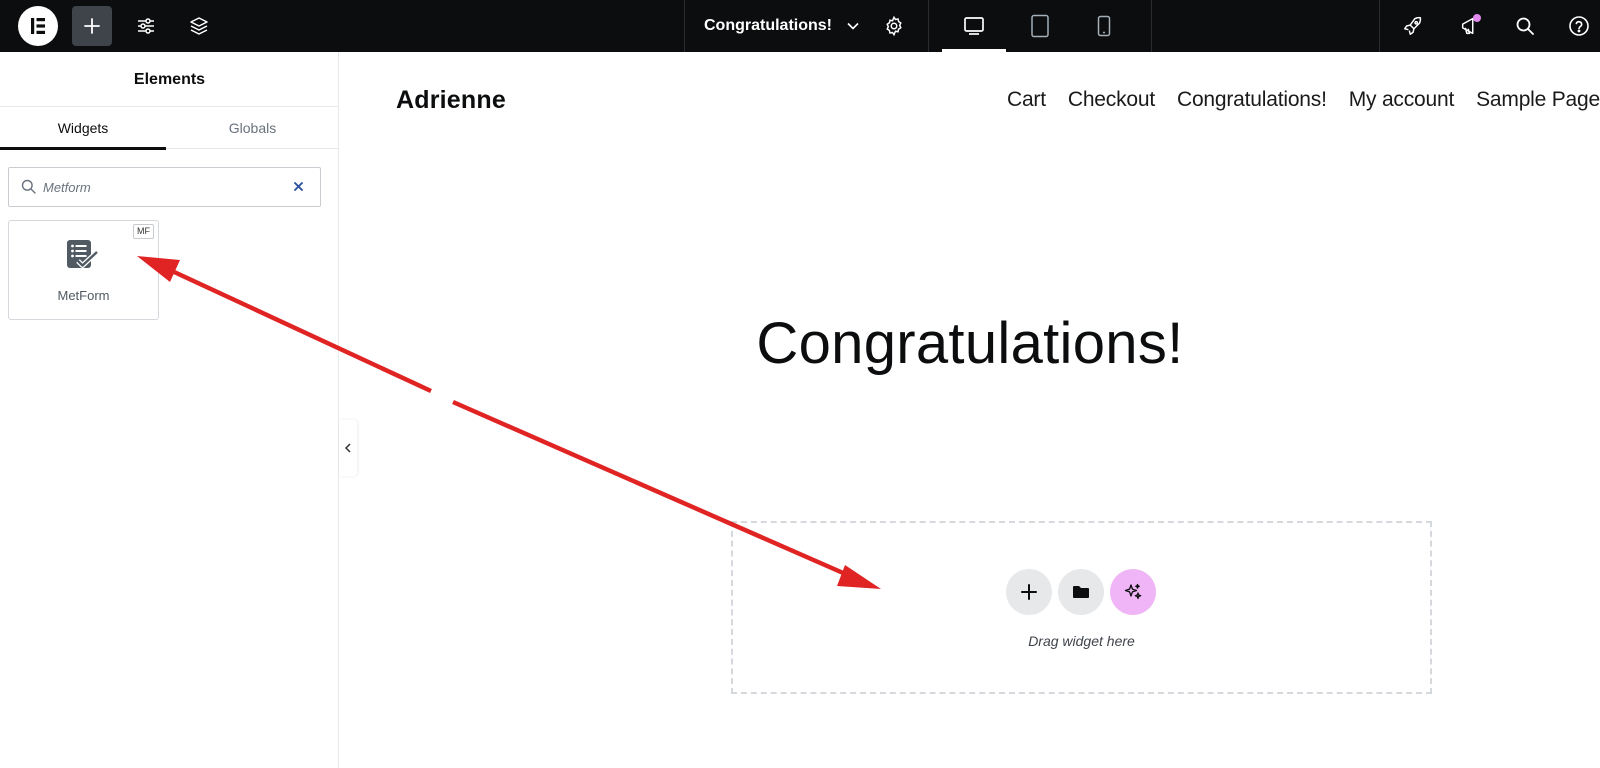 The height and width of the screenshot is (768, 1600). I want to click on add-template-button, so click(1081, 592).